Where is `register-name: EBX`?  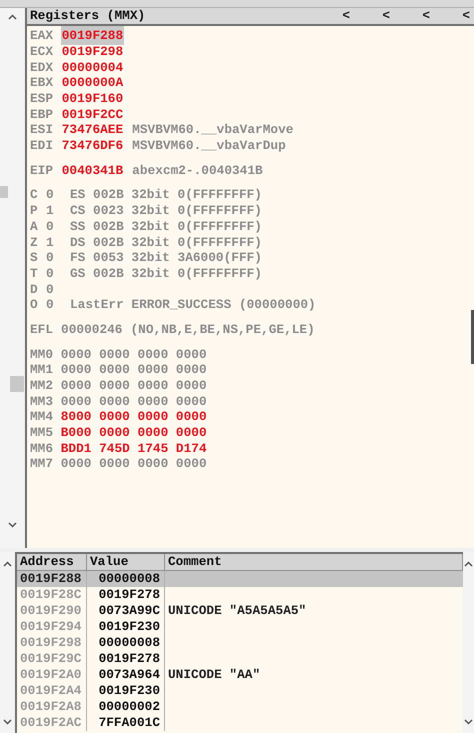
register-name: EBX is located at coordinates (42, 83).